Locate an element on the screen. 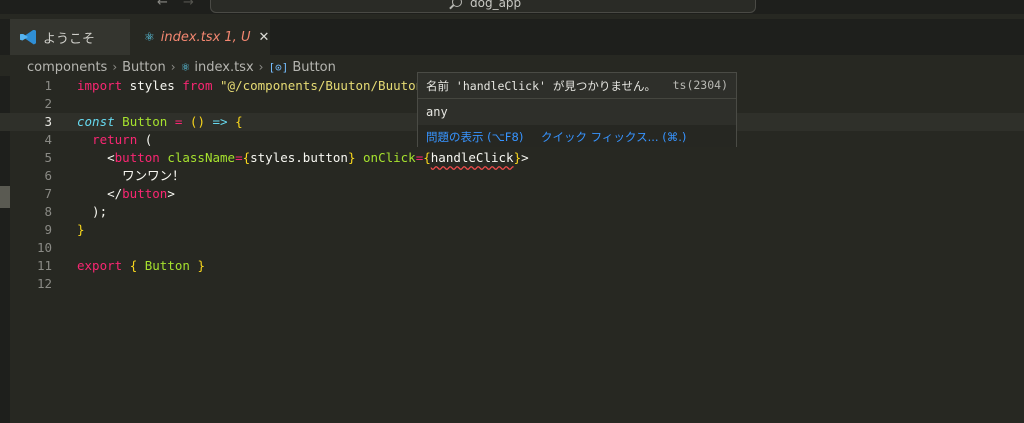  code-text: ワンワン！ is located at coordinates (131, 175).